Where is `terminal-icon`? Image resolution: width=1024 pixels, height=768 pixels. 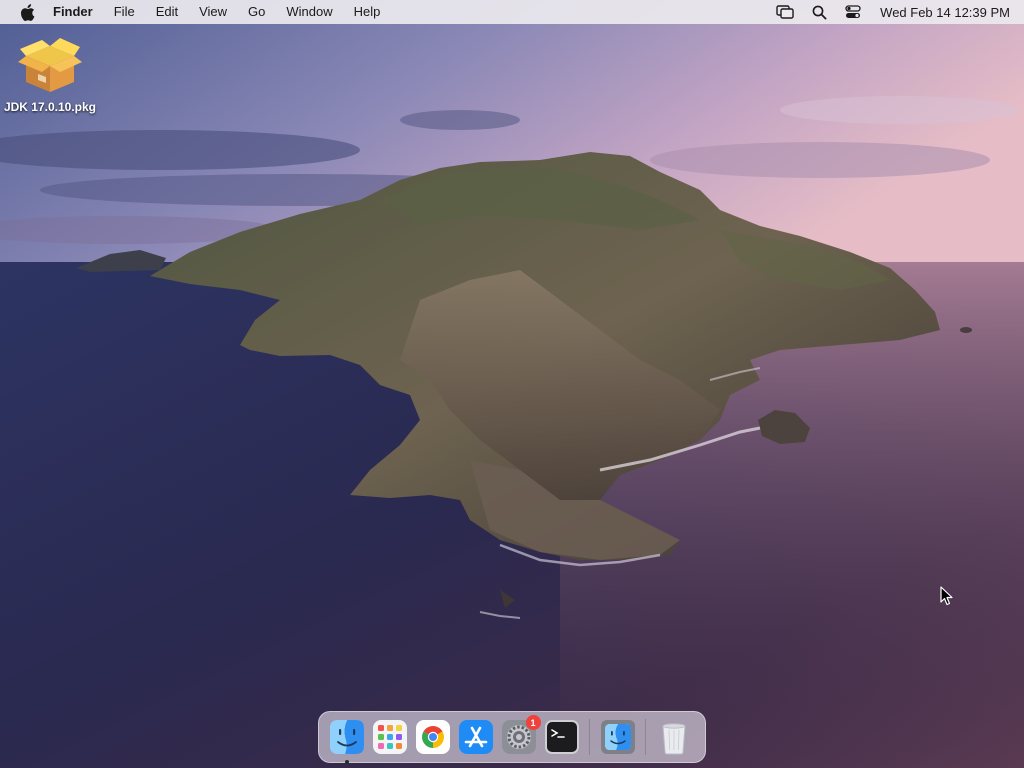 terminal-icon is located at coordinates (561, 737).